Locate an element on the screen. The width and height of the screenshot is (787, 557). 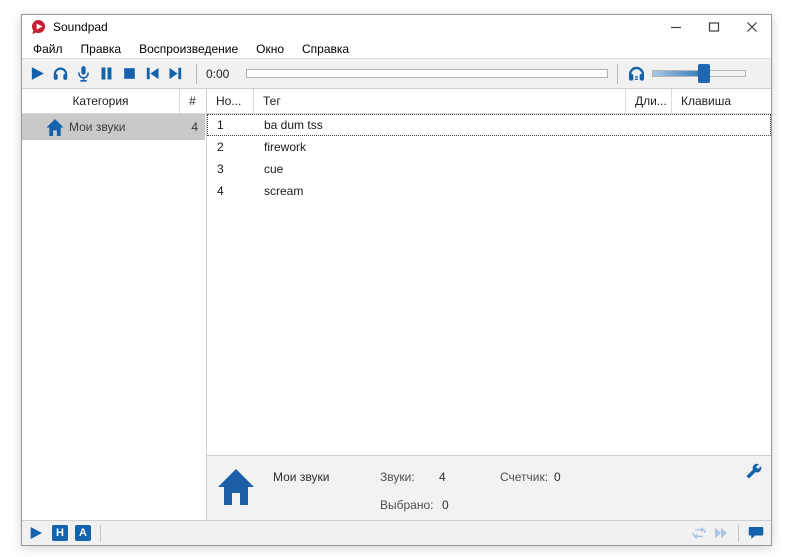
status-bar-right is located at coordinates (727, 533).